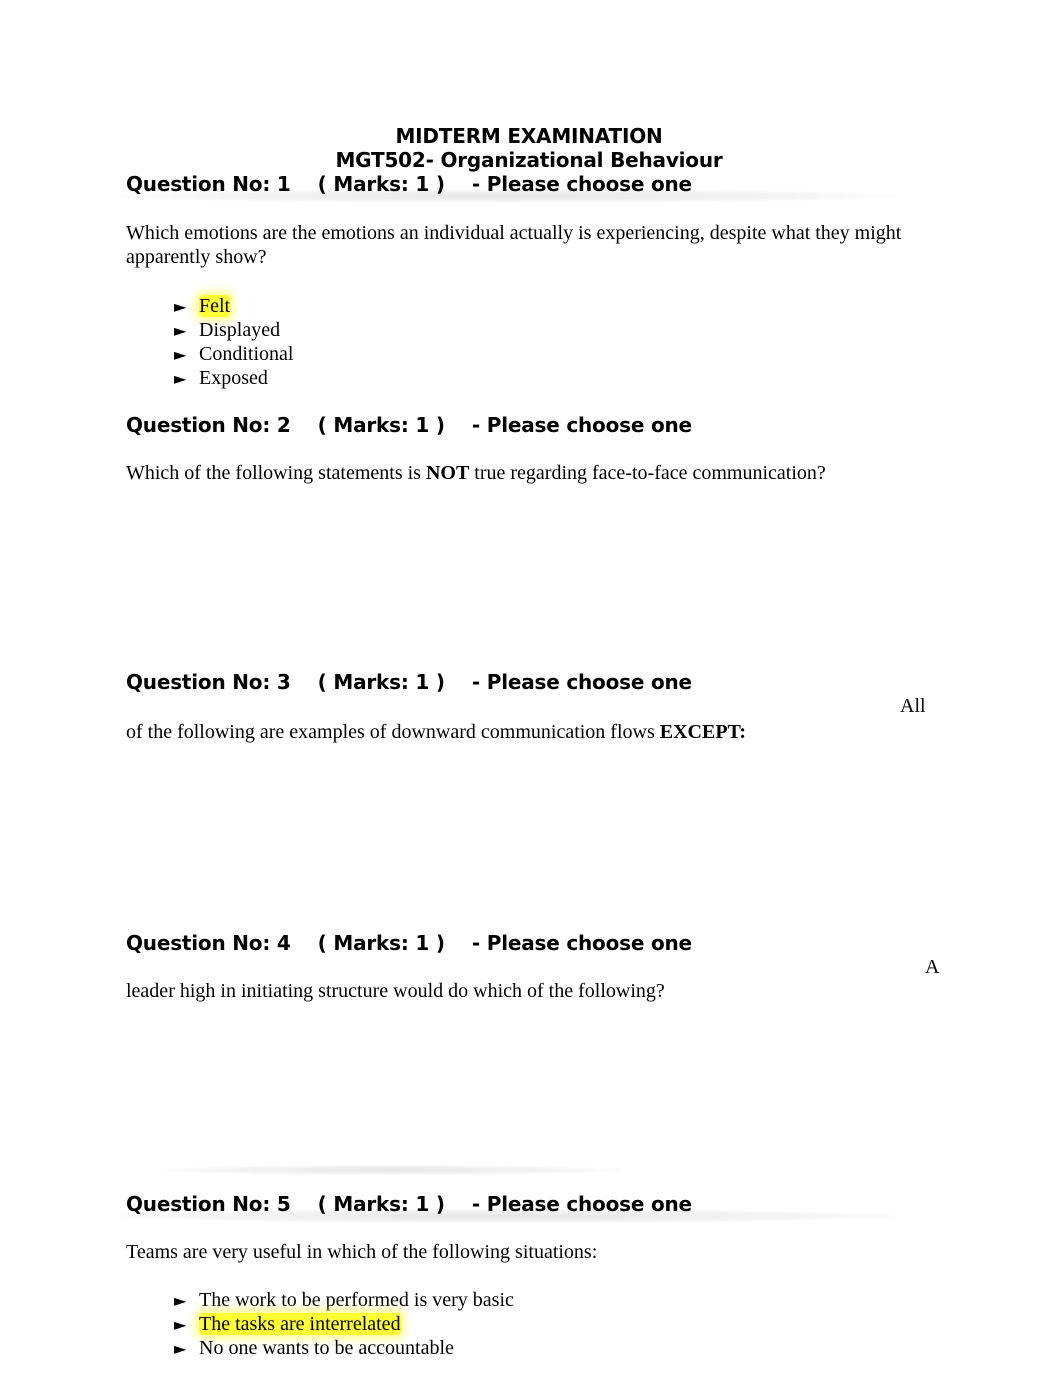 Image resolution: width=1062 pixels, height=1377 pixels. Describe the element at coordinates (233, 306) in the screenshot. I see `option: ► Felt` at that location.